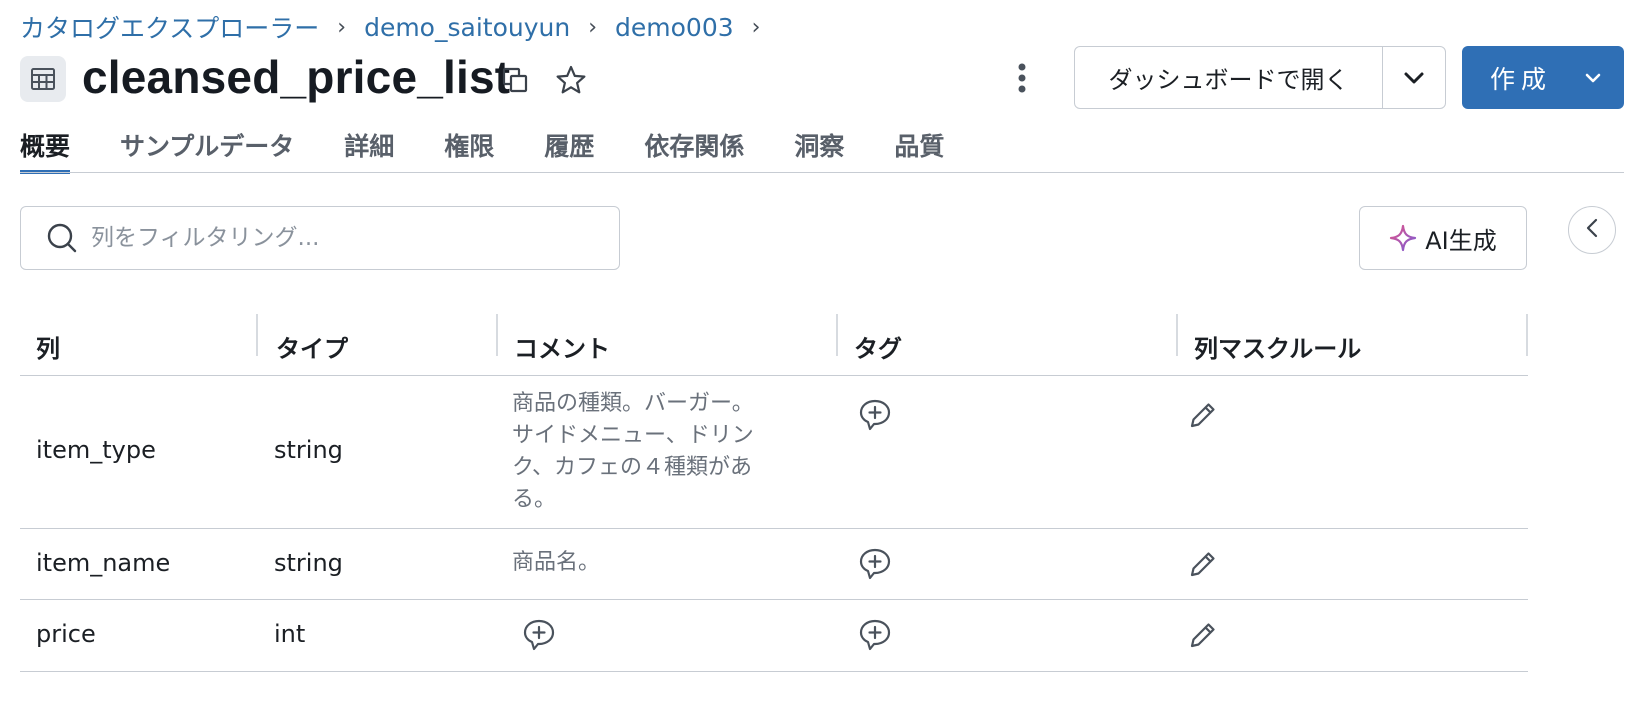 The width and height of the screenshot is (1638, 724). What do you see at coordinates (694, 149) in the screenshot?
I see `tab-lineage: 依存関係` at bounding box center [694, 149].